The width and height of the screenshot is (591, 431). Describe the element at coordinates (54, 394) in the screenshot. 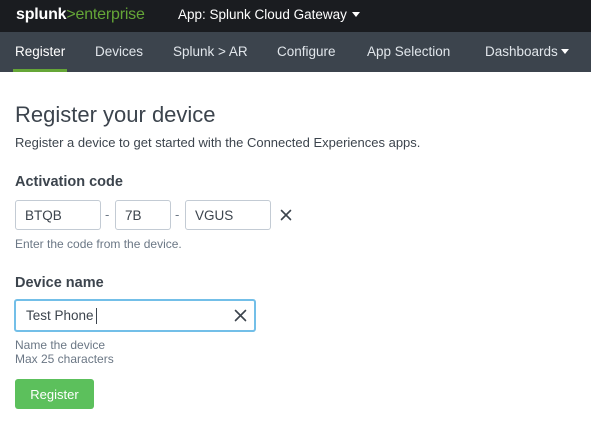

I see `register-button: Register` at that location.